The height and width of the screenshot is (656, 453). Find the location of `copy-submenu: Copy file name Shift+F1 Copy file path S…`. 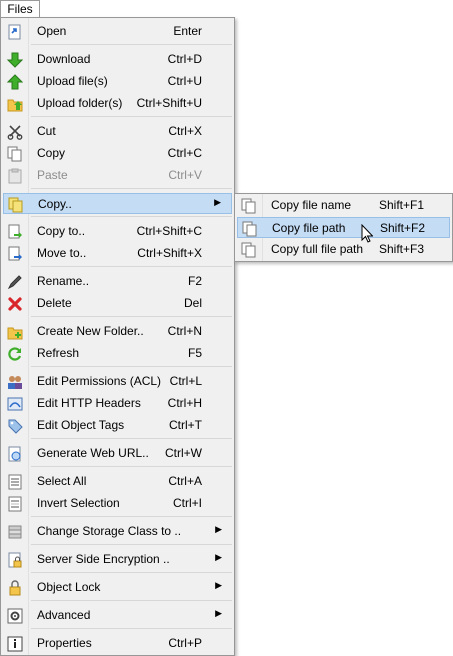

copy-submenu: Copy file name Shift+F1 Copy file path S… is located at coordinates (343, 227).